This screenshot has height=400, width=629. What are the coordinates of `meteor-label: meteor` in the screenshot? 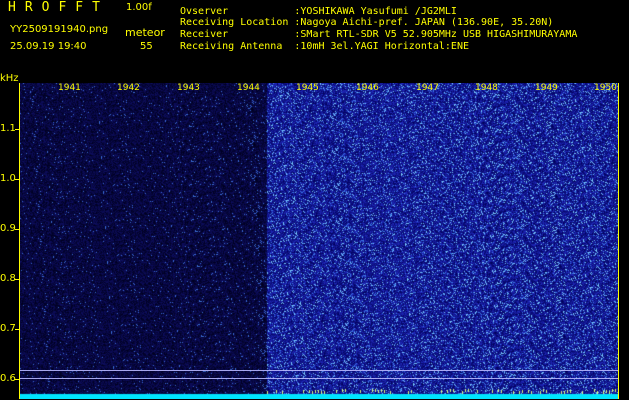 It's located at (145, 32).